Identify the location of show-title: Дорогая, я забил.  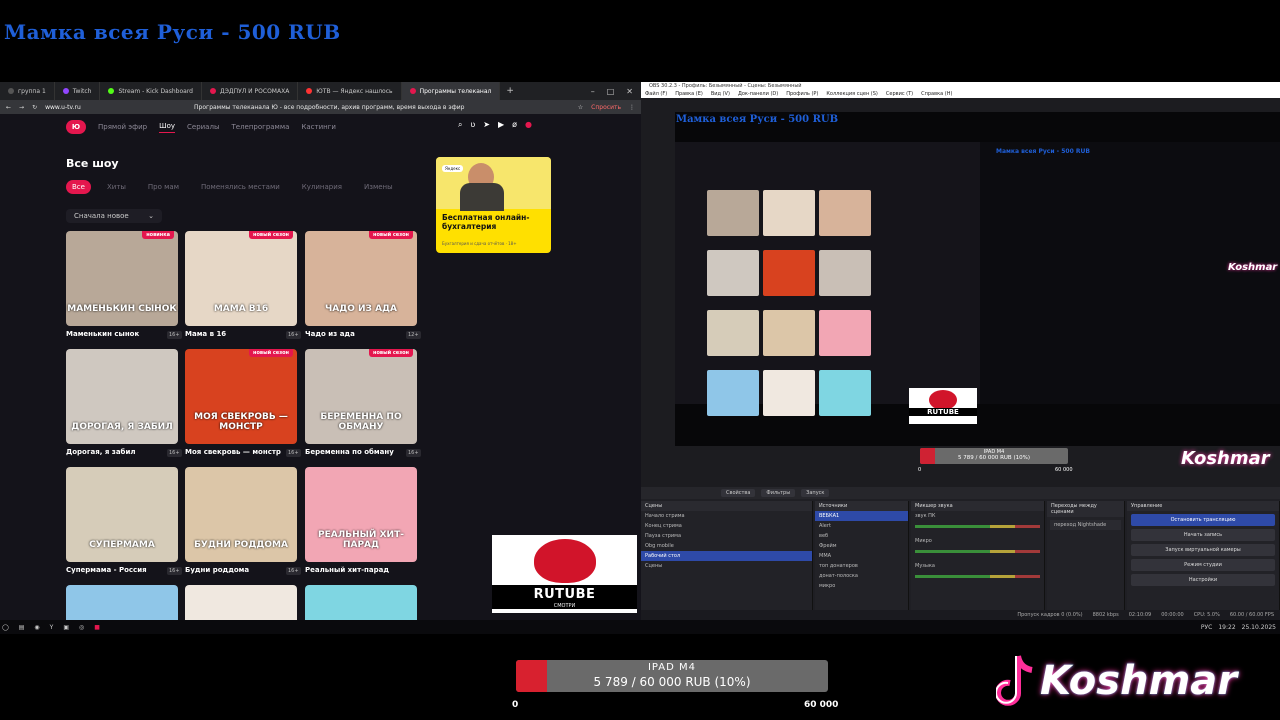
(100, 452).